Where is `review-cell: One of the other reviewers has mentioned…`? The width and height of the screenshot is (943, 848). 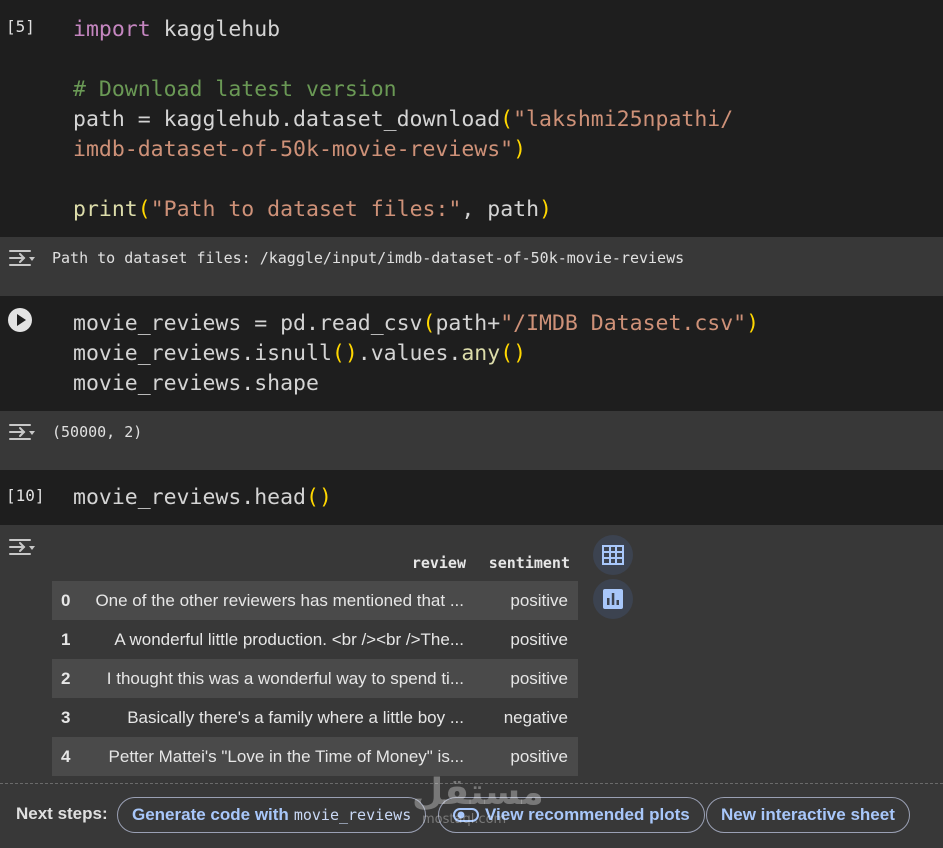 review-cell: One of the other reviewers has mentioned… is located at coordinates (279, 600).